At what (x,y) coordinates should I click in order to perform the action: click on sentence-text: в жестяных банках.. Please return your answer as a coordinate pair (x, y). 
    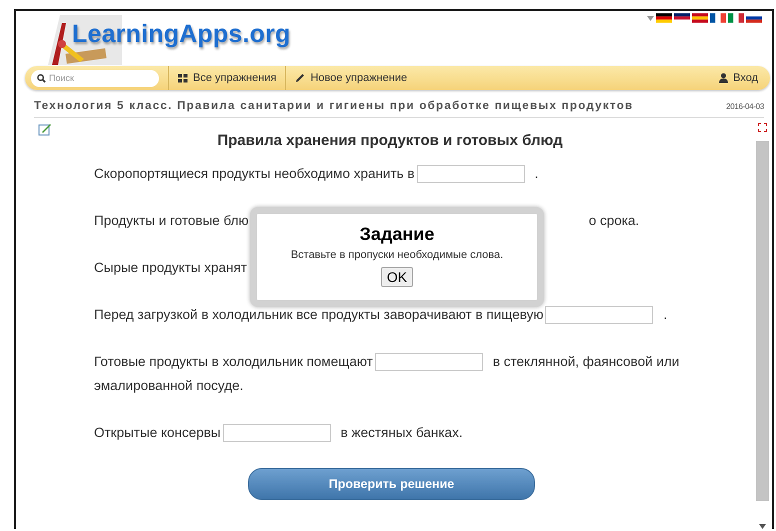
    Looking at the image, I should click on (401, 433).